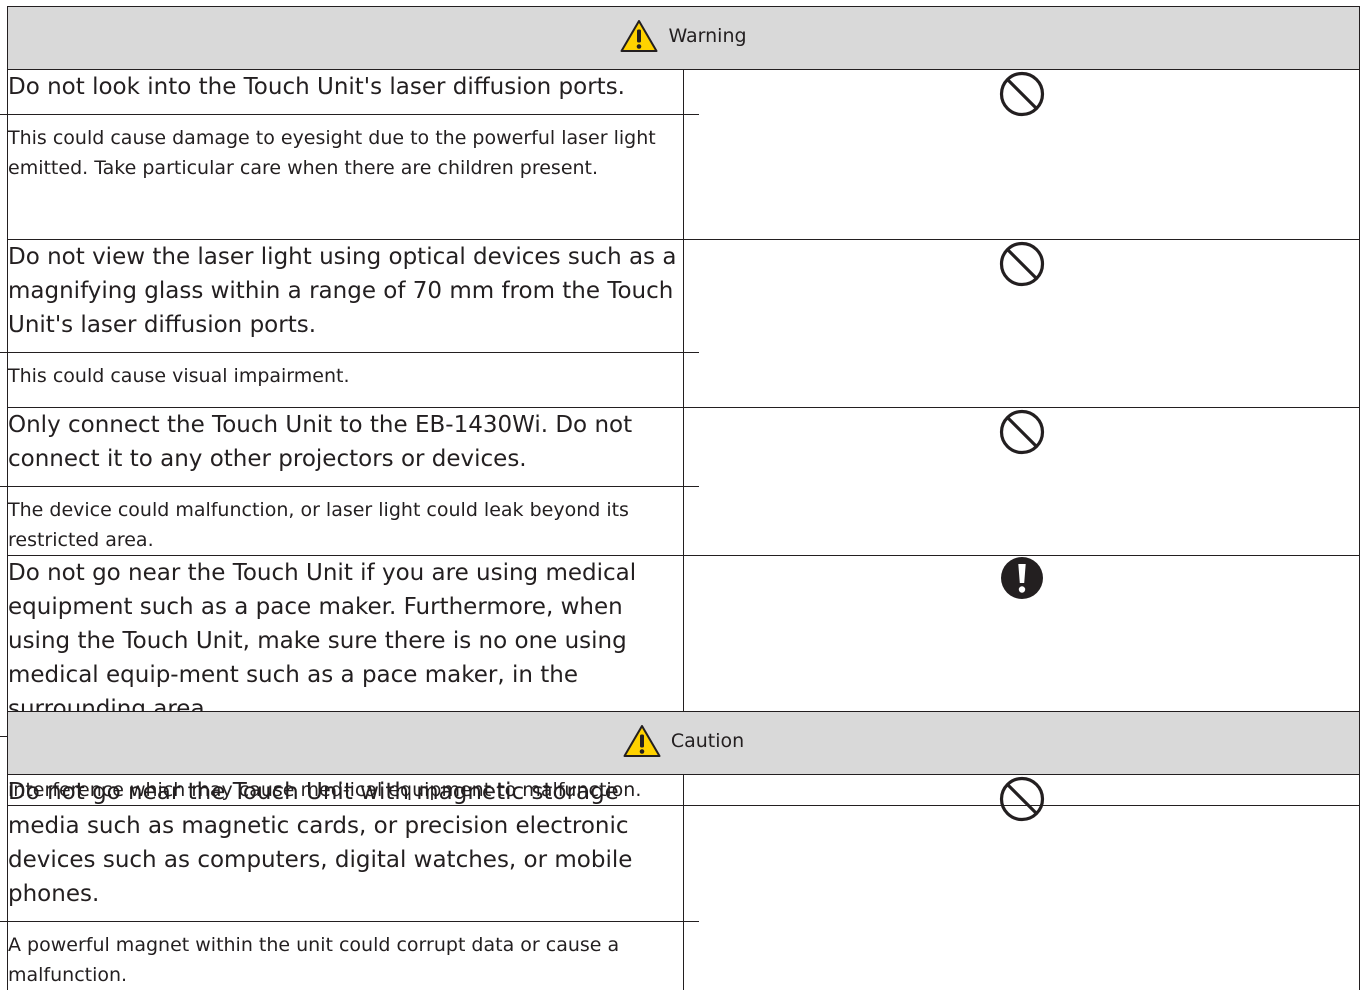 The width and height of the screenshot is (1361, 990). I want to click on caution-triangle-icon, so click(642, 741).